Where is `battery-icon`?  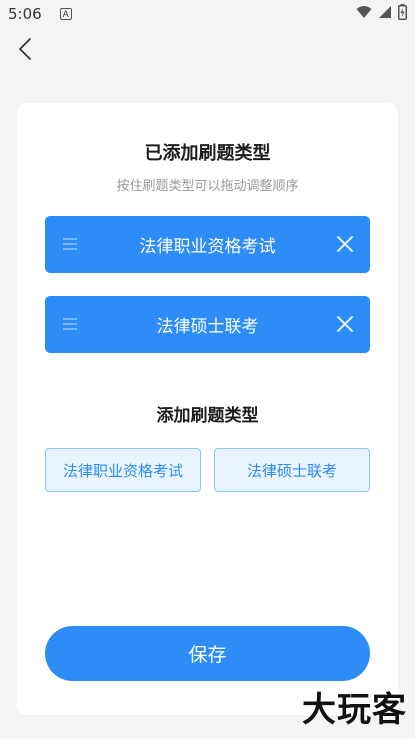 battery-icon is located at coordinates (402, 12).